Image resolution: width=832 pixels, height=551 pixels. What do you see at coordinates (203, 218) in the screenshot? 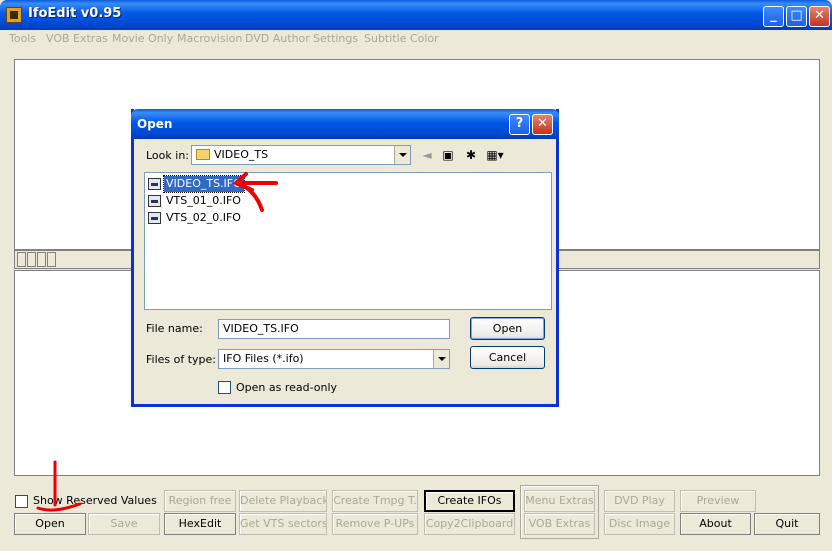
I see `file-name: VTS_02_0.IFO` at bounding box center [203, 218].